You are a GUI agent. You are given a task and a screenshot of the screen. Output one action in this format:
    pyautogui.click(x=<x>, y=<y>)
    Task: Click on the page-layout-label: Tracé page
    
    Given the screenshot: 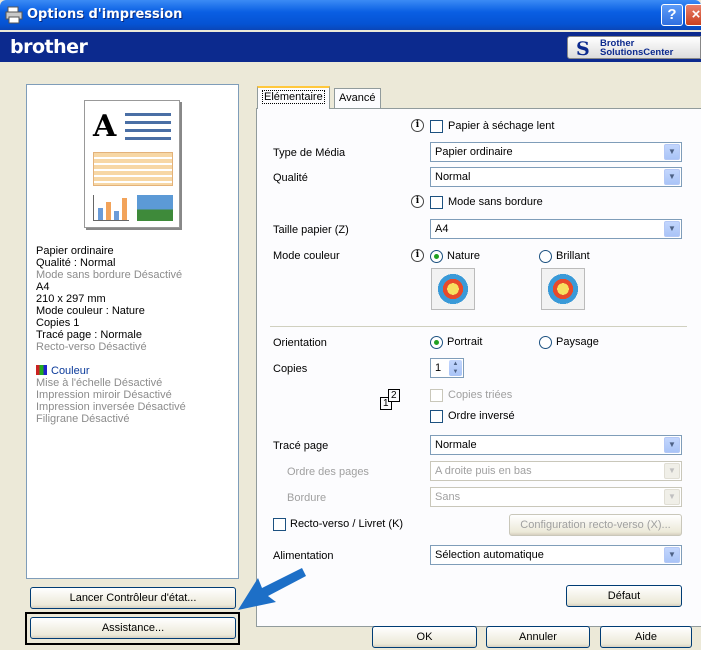 What is the action you would take?
    pyautogui.click(x=301, y=446)
    